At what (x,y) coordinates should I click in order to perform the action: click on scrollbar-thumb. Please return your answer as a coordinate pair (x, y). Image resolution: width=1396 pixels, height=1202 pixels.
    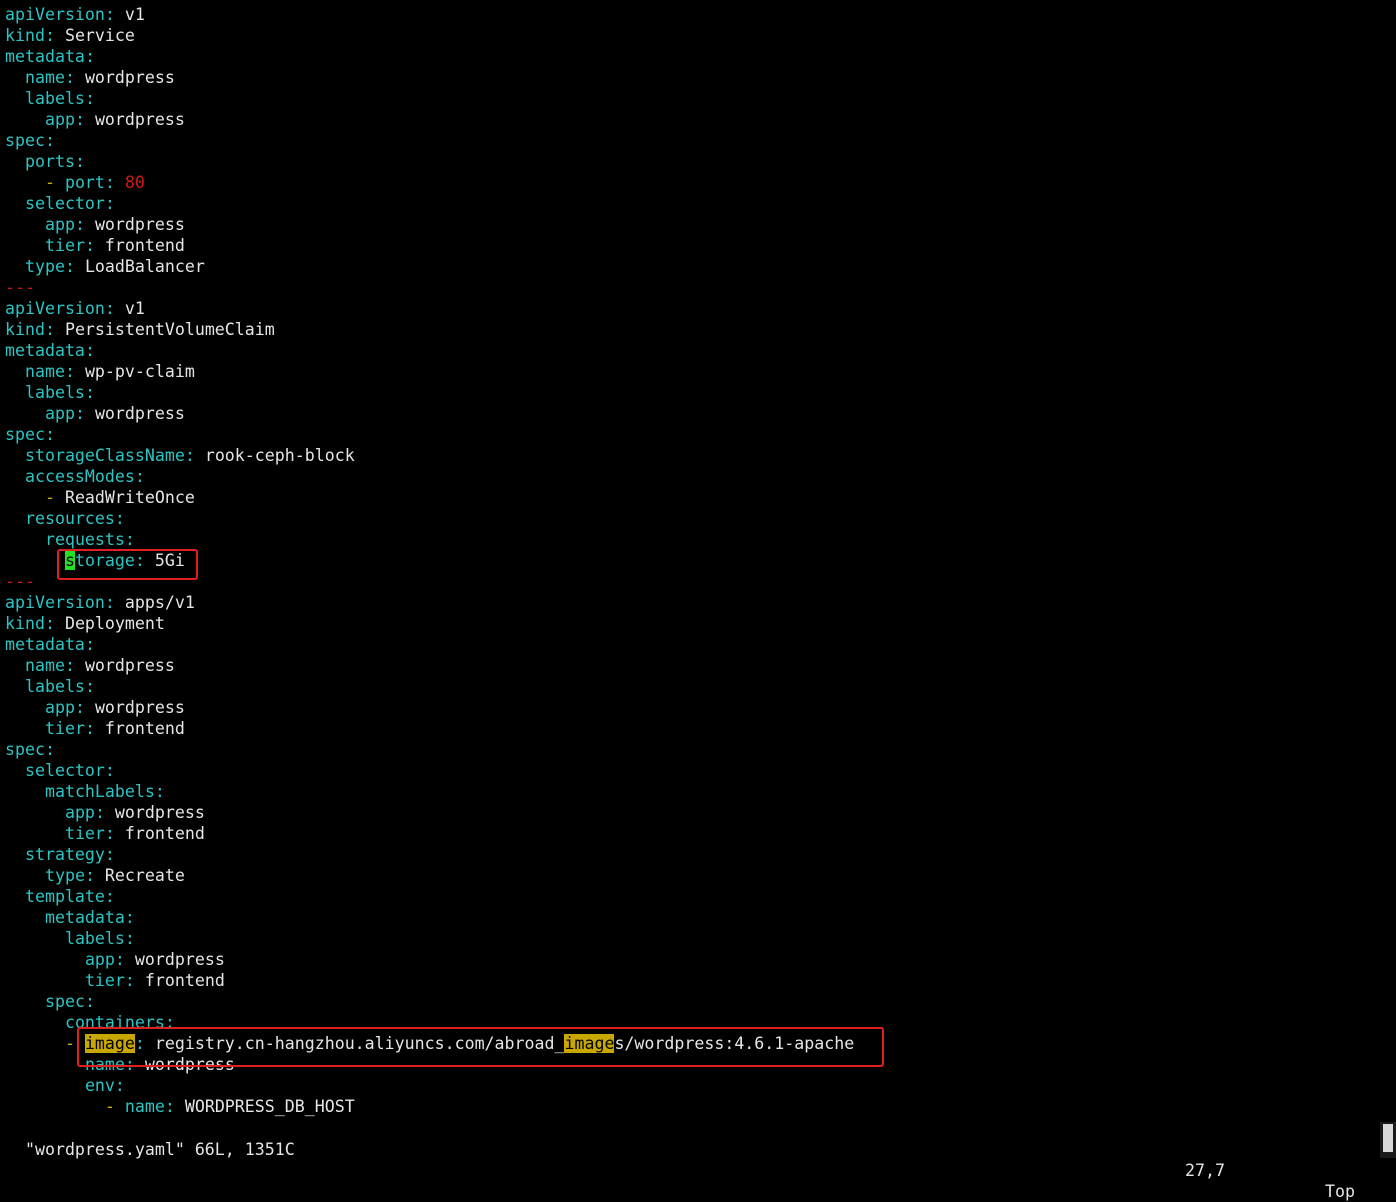
    Looking at the image, I should click on (1388, 1138).